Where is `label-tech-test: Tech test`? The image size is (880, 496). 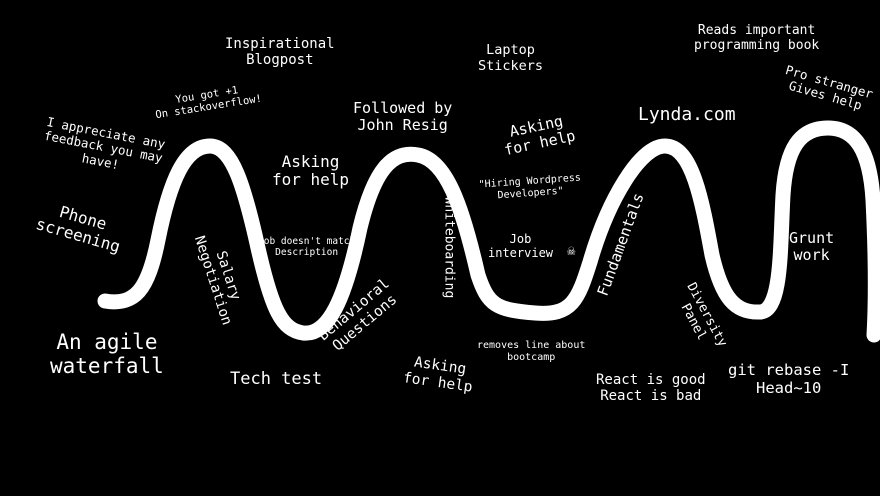
label-tech-test: Tech test is located at coordinates (276, 379).